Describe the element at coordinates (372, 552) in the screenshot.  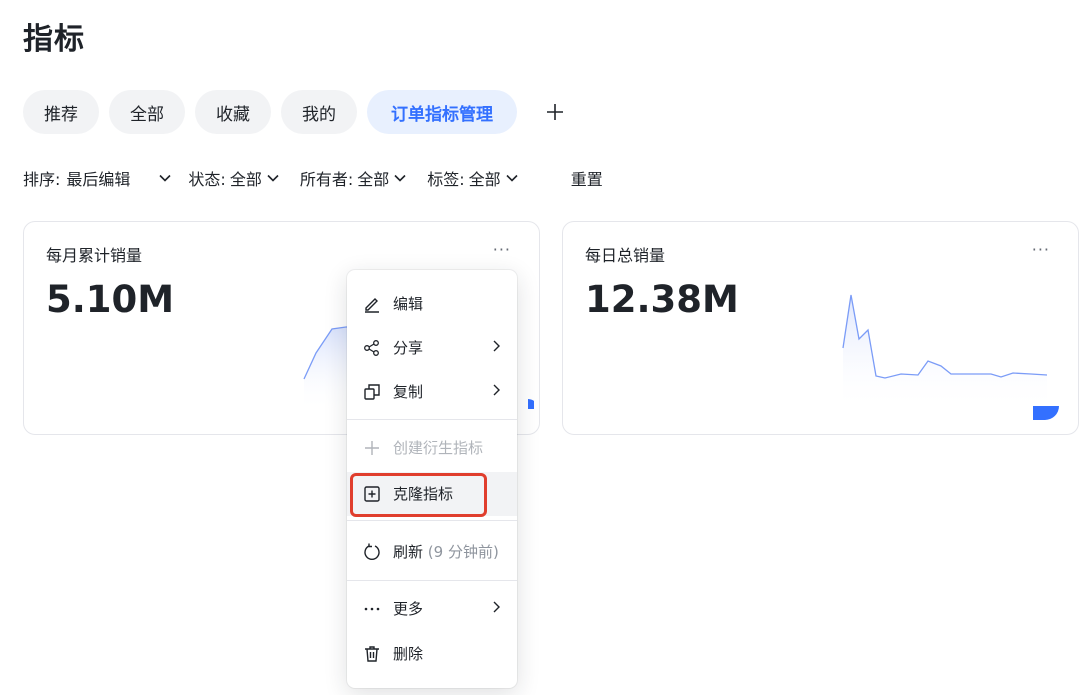
I see `refresh-icon` at that location.